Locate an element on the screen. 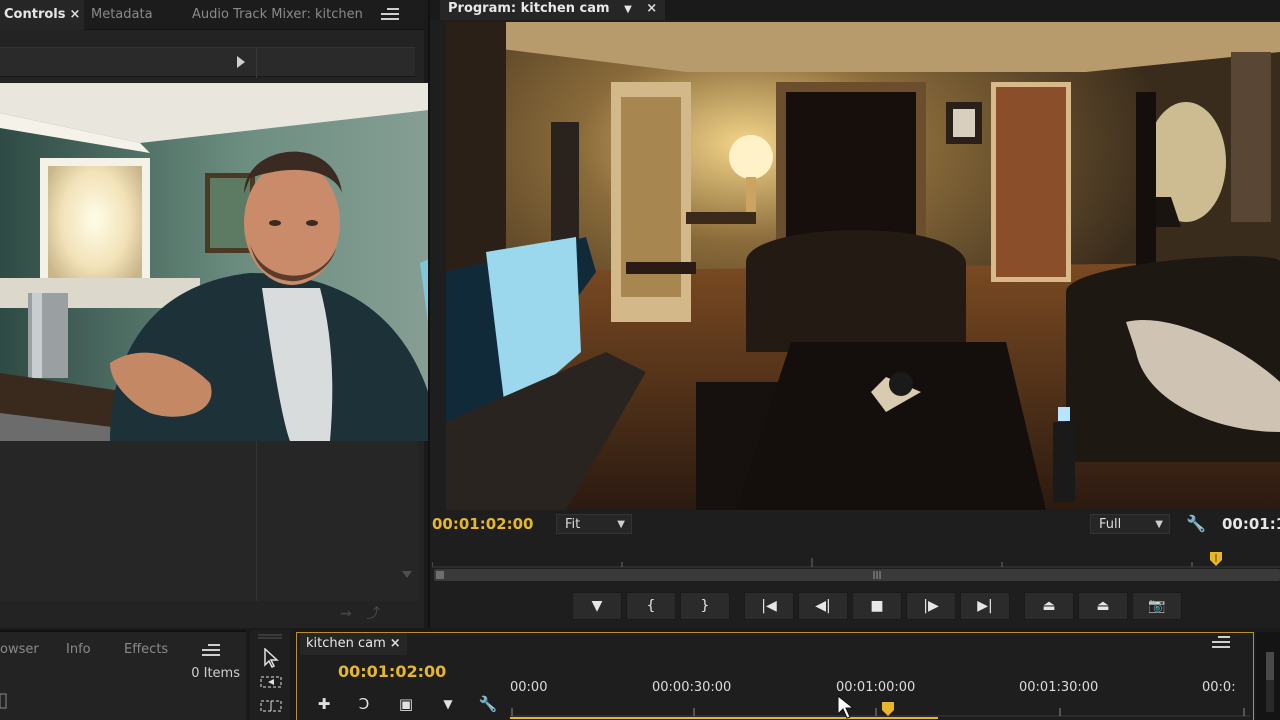 The width and height of the screenshot is (1280, 720). lift-button: ⏏ is located at coordinates (1049, 606).